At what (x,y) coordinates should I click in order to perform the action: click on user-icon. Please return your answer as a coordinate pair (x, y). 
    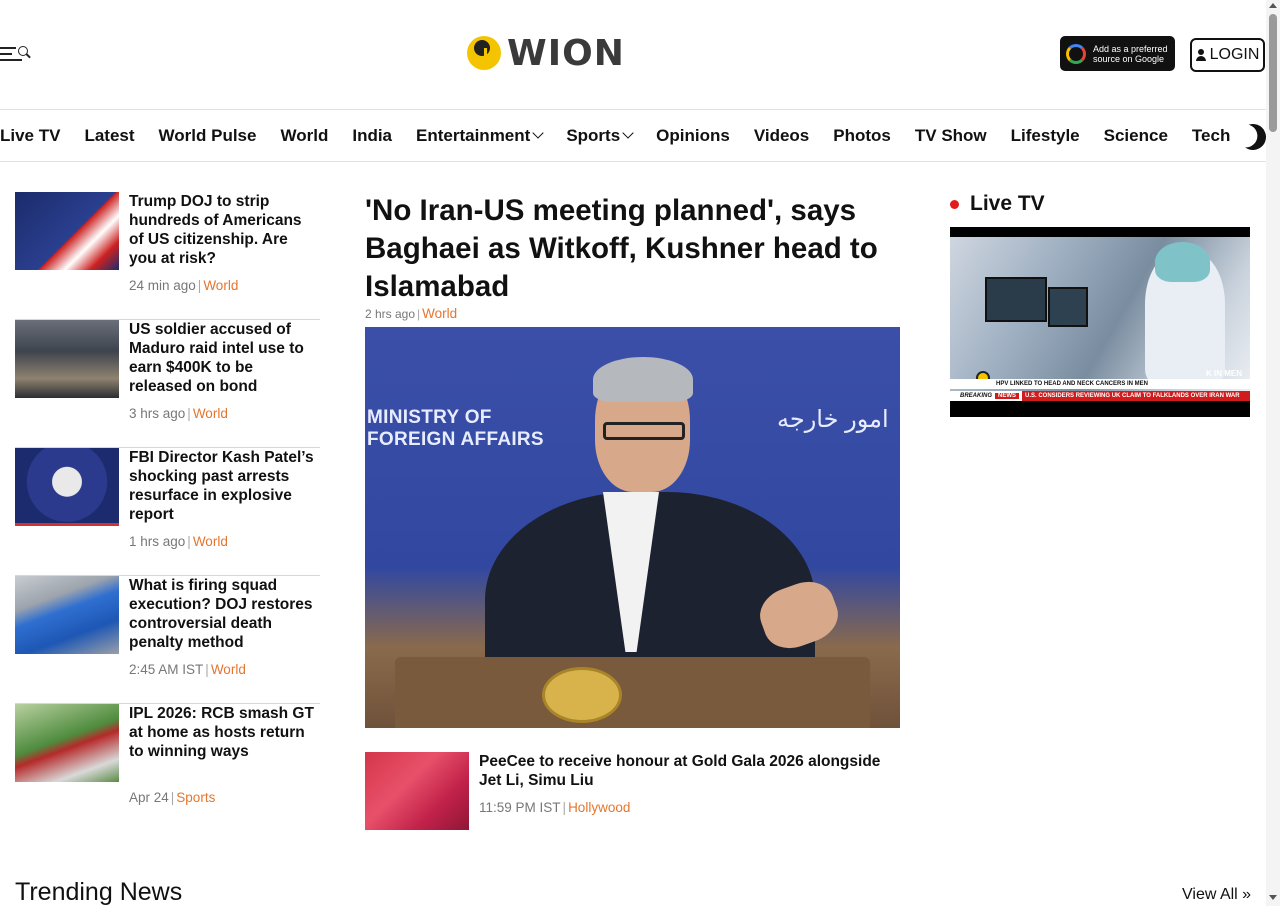
    Looking at the image, I should click on (1200, 55).